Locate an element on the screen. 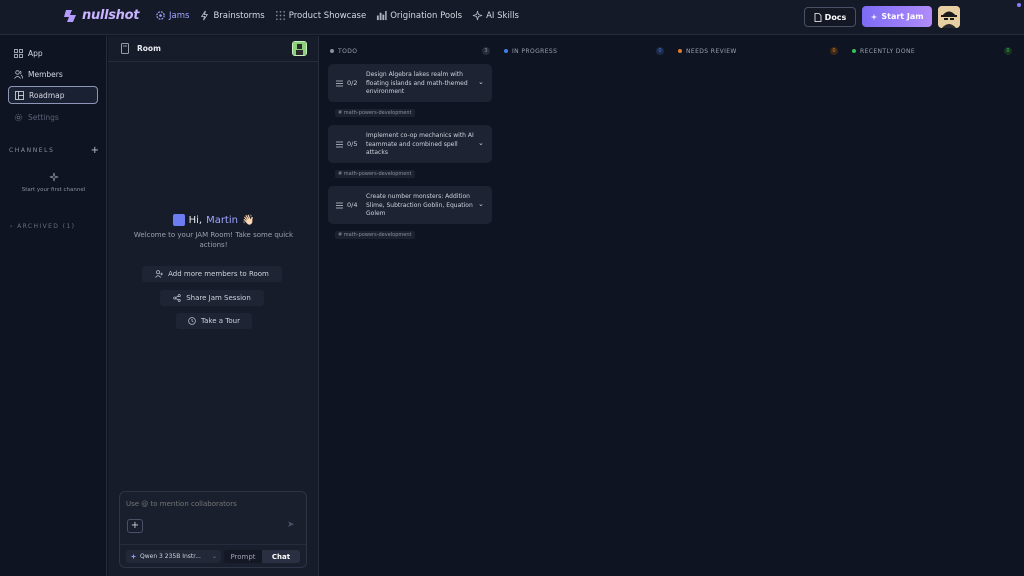 Image resolution: width=1024 pixels, height=576 pixels. greeting-prefix: Hi, is located at coordinates (195, 220).